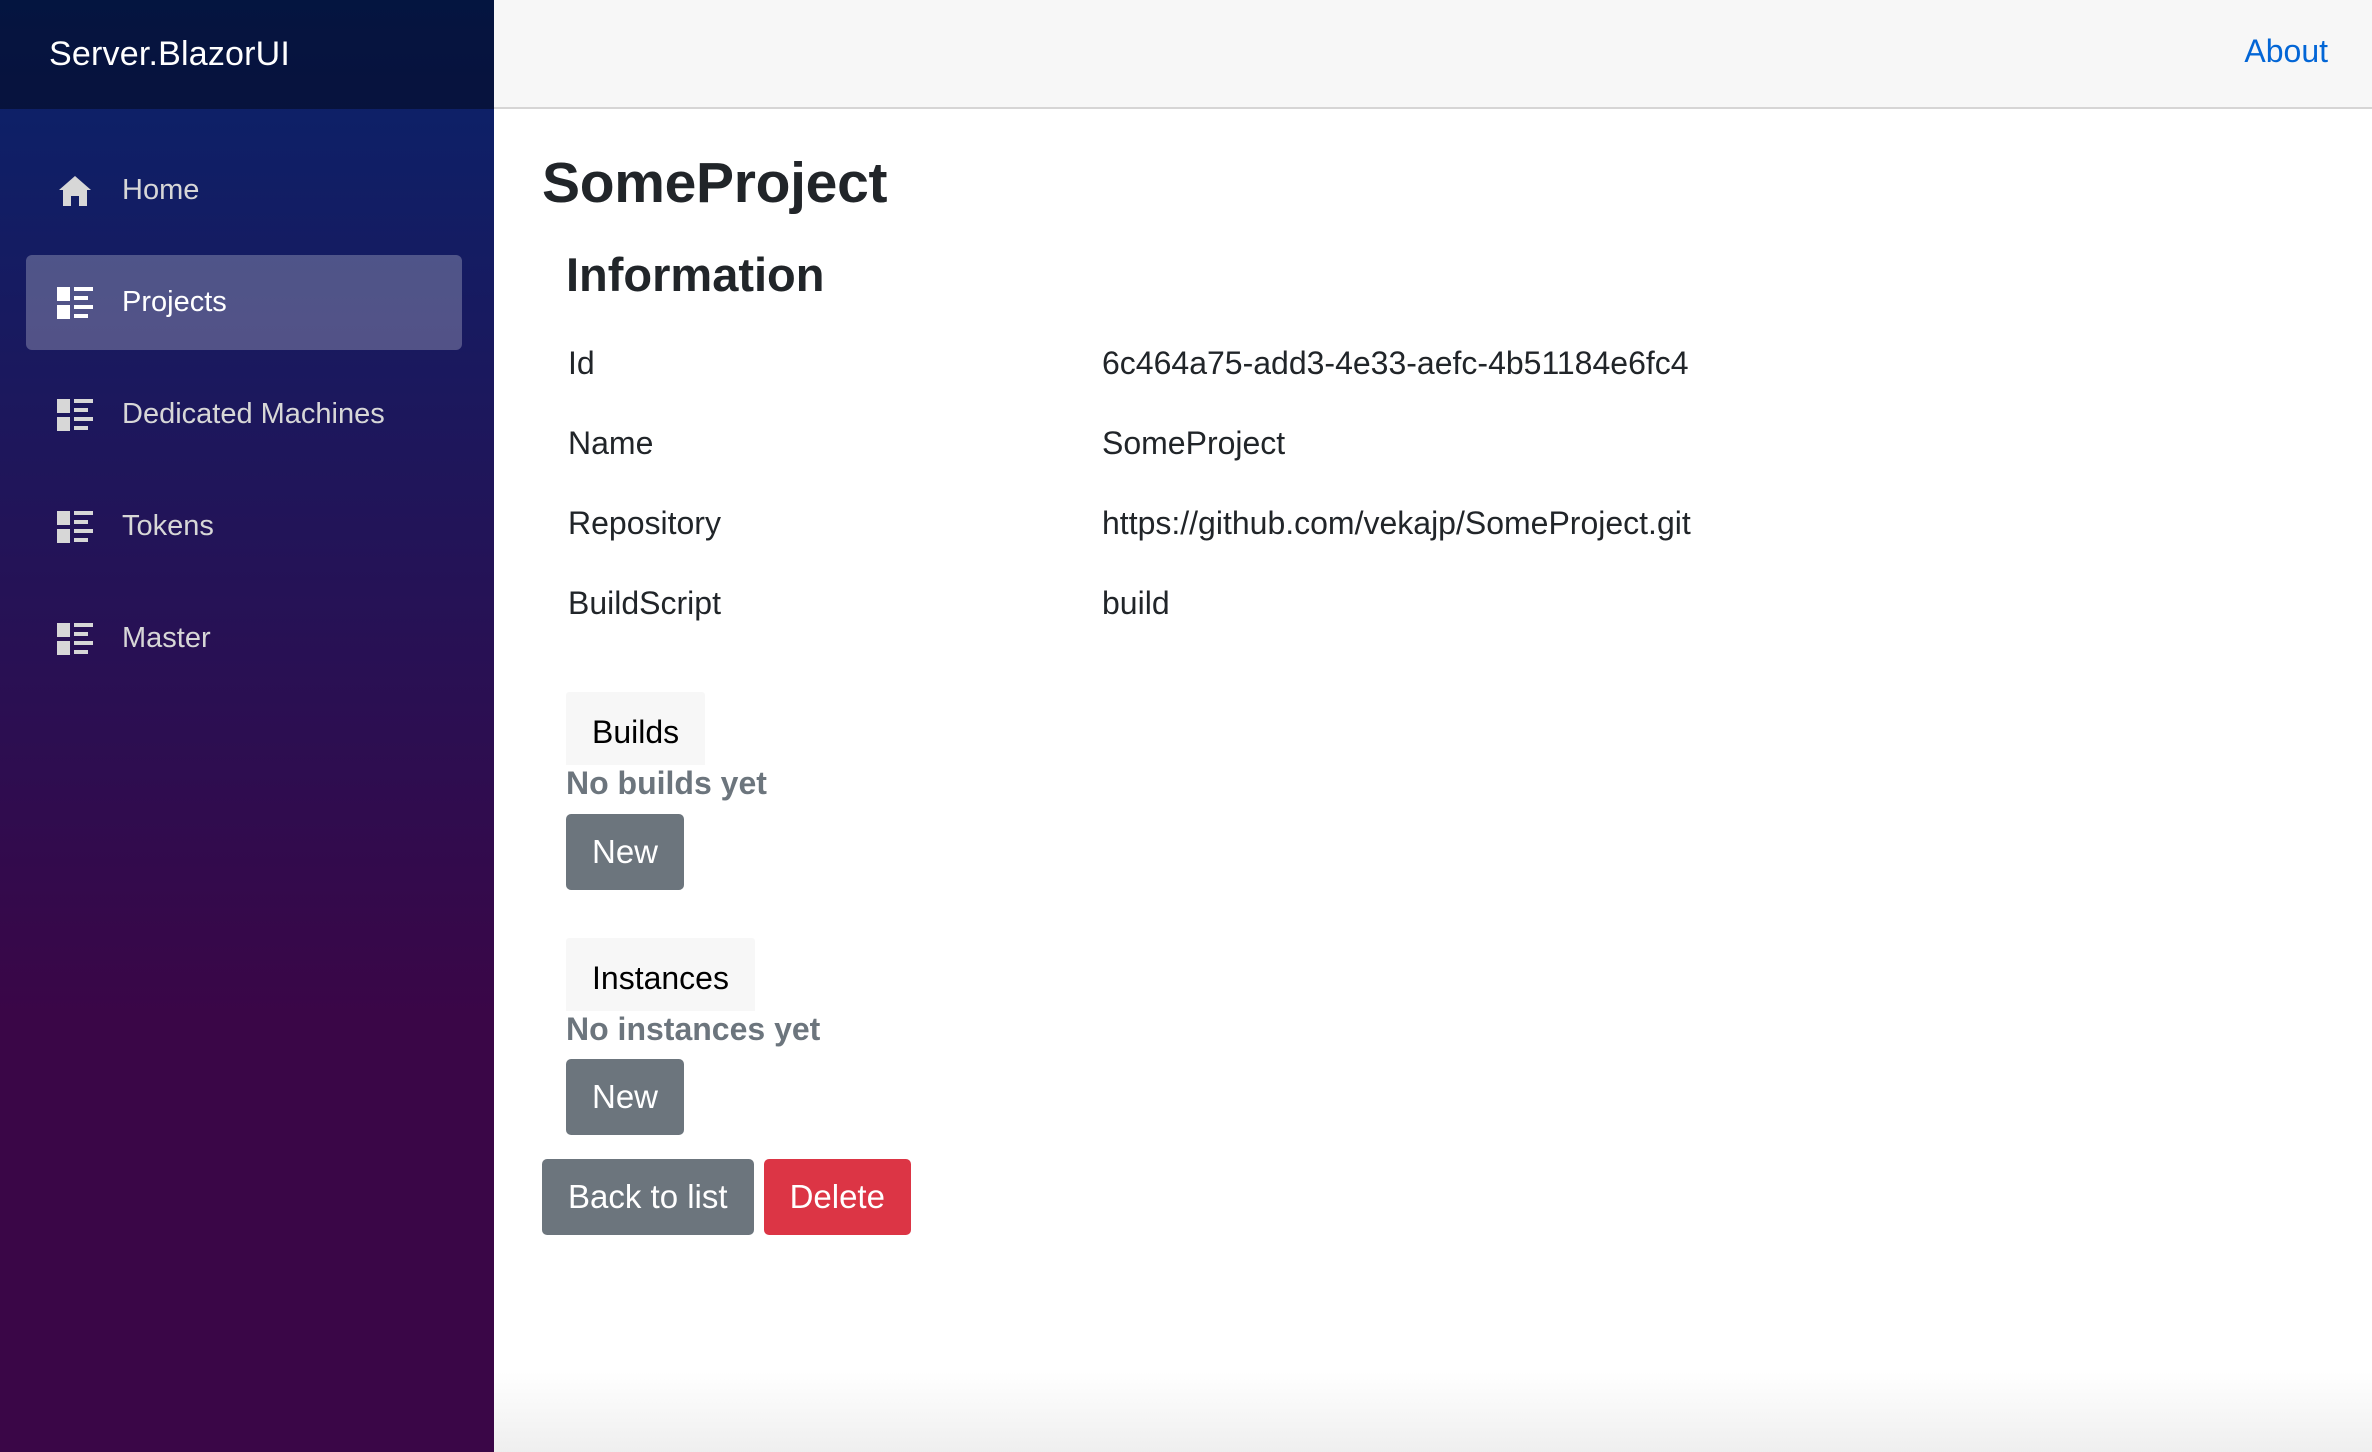  What do you see at coordinates (695, 275) in the screenshot?
I see `information-heading: Information` at bounding box center [695, 275].